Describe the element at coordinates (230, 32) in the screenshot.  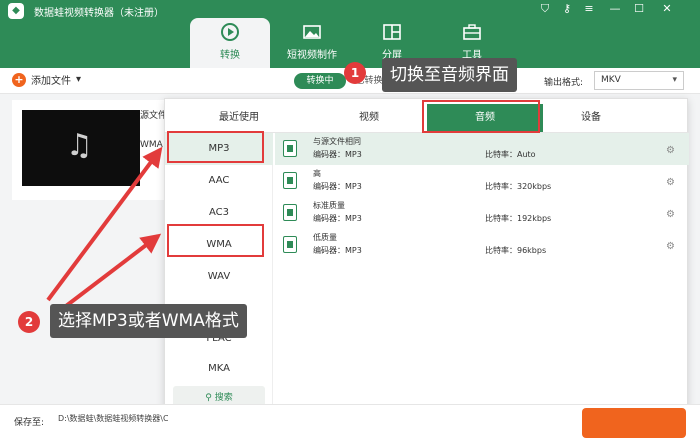
I see `convert-icon` at that location.